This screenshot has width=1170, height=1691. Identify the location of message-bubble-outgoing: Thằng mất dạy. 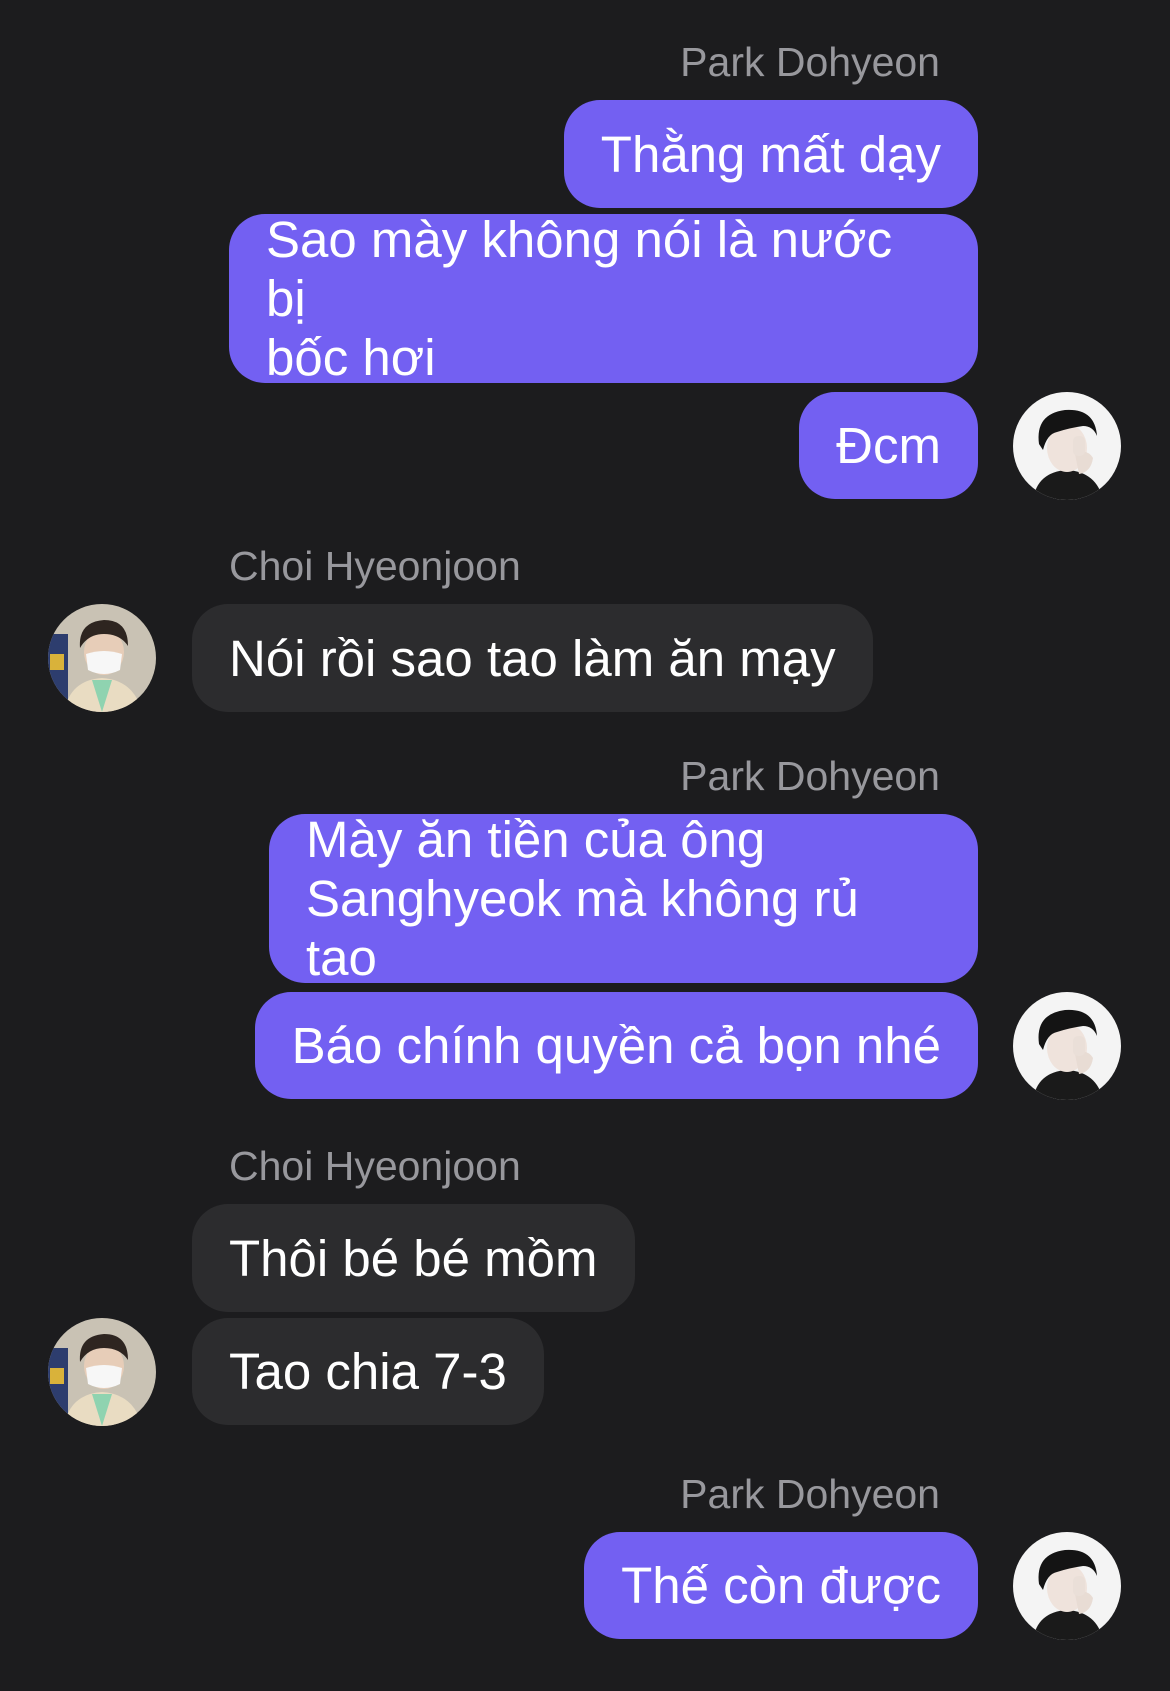
(770, 154).